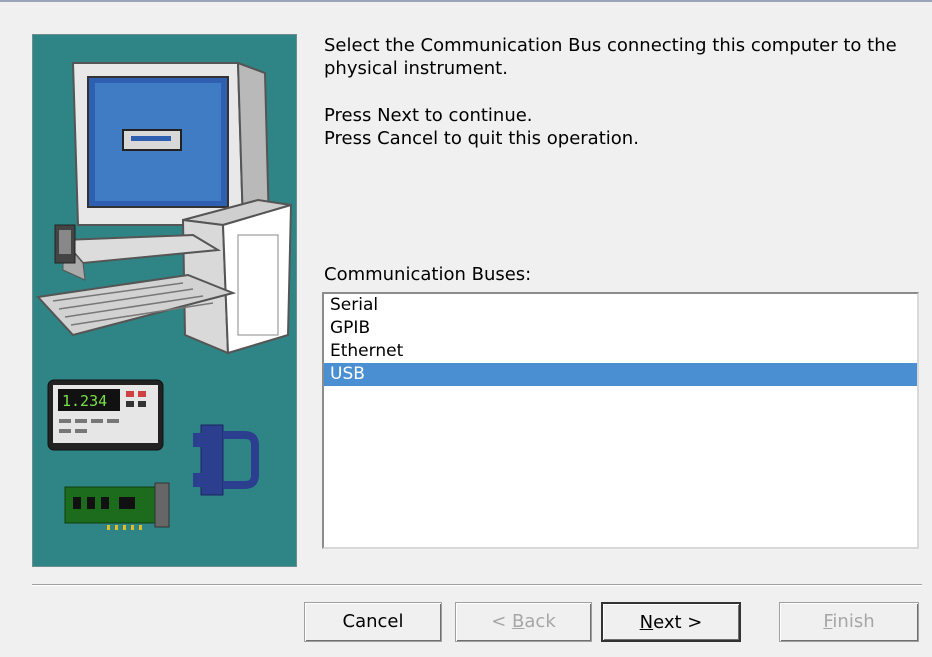 The width and height of the screenshot is (932, 657). Describe the element at coordinates (171, 145) in the screenshot. I see `computer-monitor-icon` at that location.